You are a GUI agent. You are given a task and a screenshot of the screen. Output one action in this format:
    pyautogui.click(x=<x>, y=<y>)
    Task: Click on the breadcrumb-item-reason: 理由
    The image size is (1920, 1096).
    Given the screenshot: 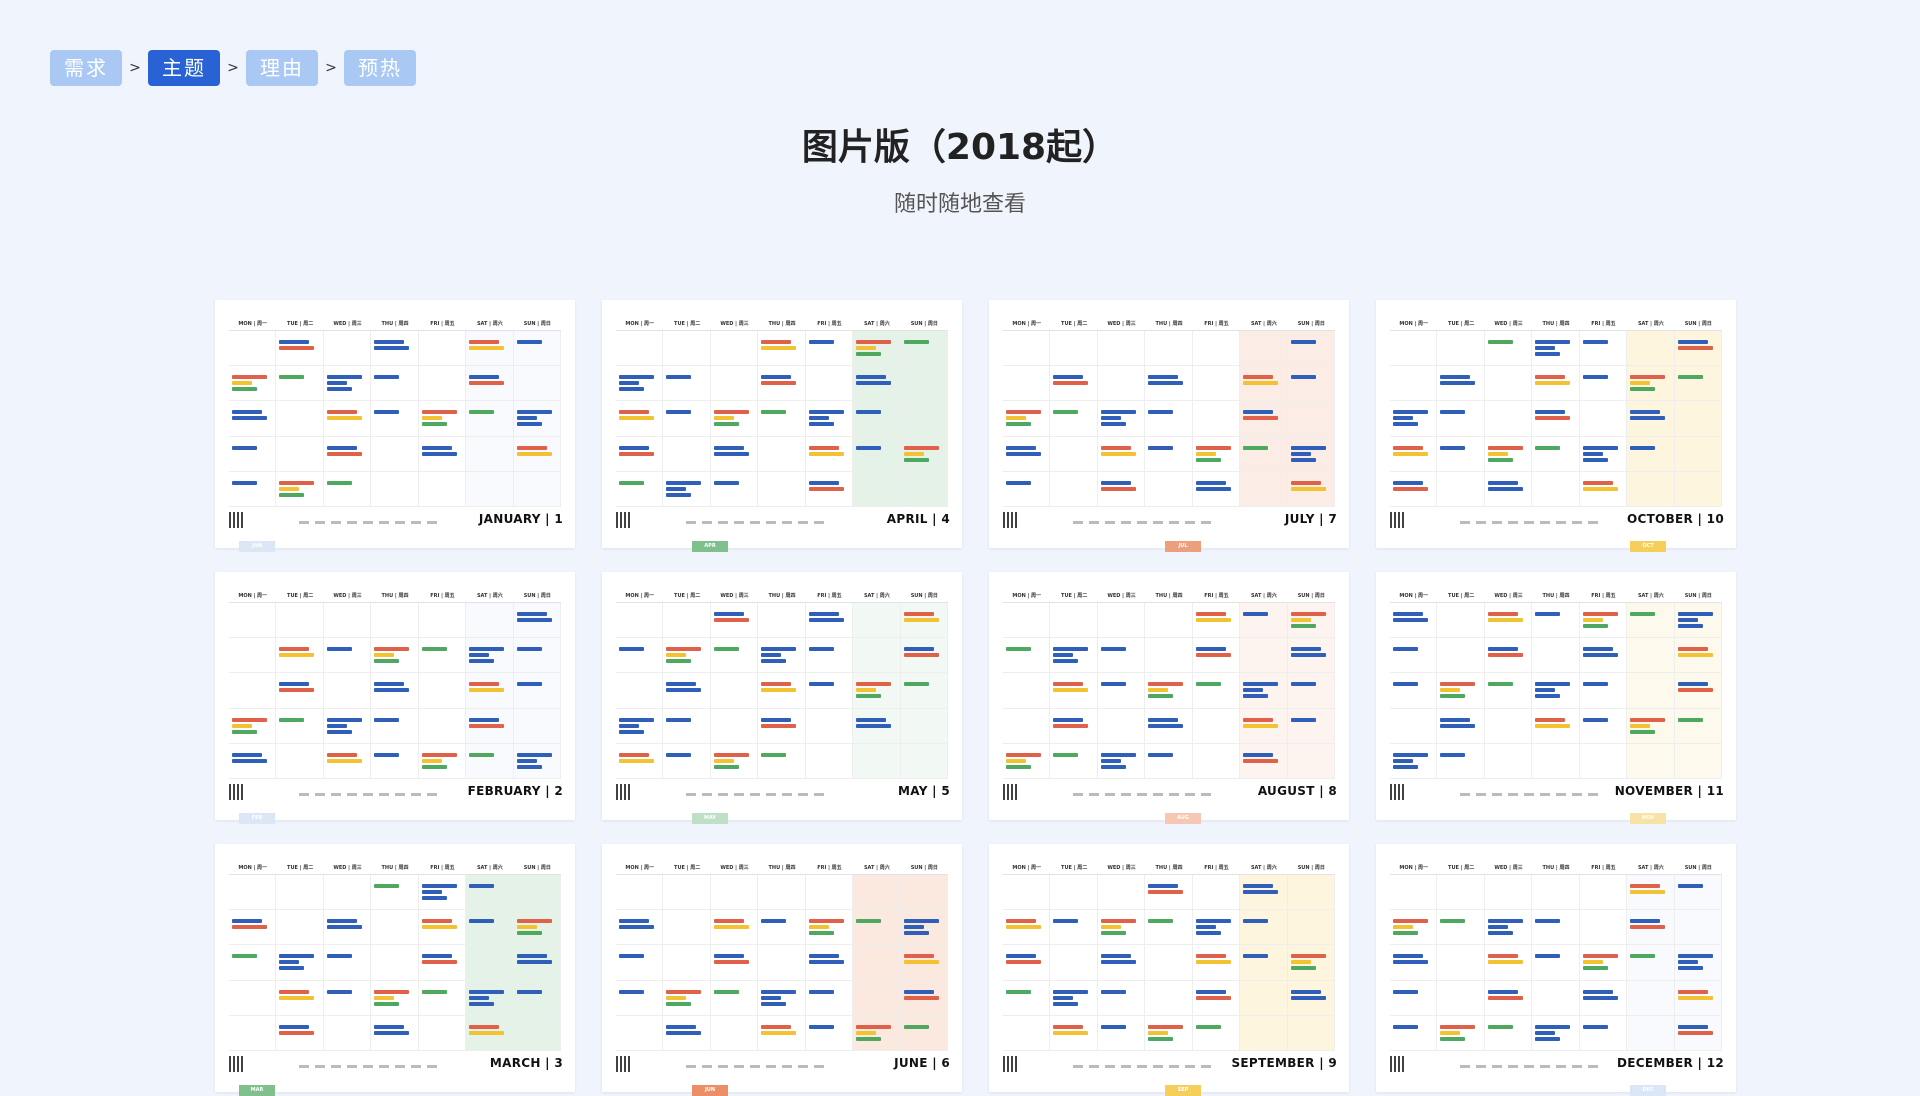 What is the action you would take?
    pyautogui.click(x=282, y=68)
    